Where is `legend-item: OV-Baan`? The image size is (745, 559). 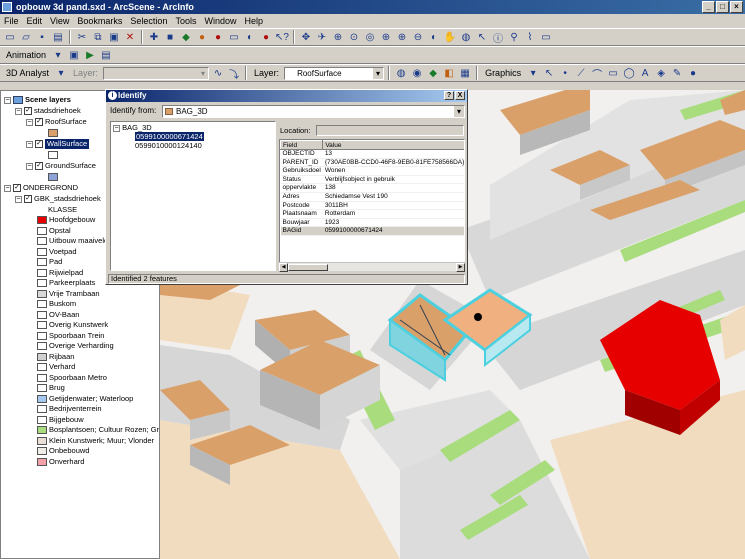 legend-item: OV-Baan is located at coordinates (58, 315).